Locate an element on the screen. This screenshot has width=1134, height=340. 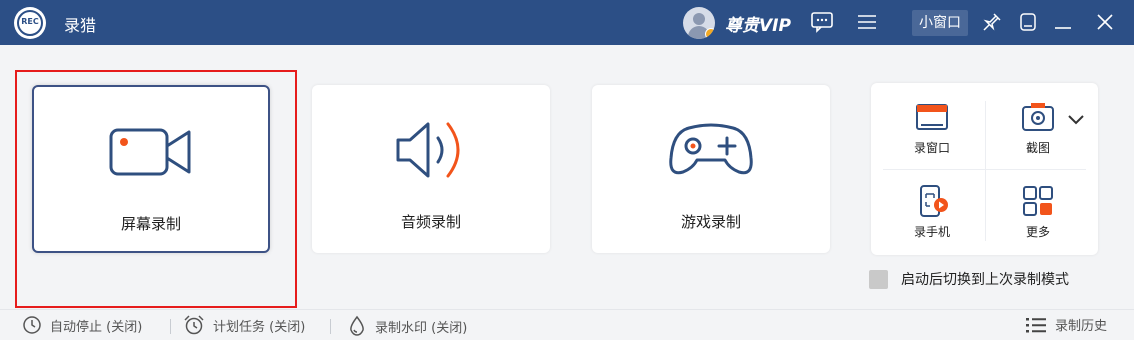
audio-record-label: 音频录制 is located at coordinates (430, 222).